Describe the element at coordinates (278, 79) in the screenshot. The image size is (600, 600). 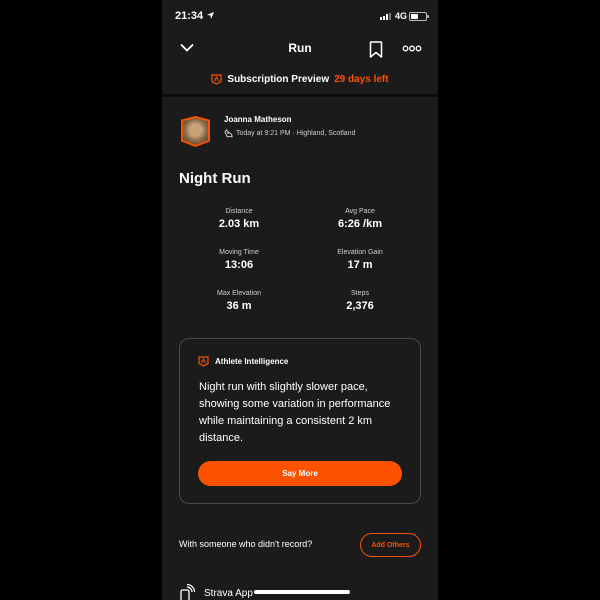
I see `subscription-label: Subscription Preview` at that location.